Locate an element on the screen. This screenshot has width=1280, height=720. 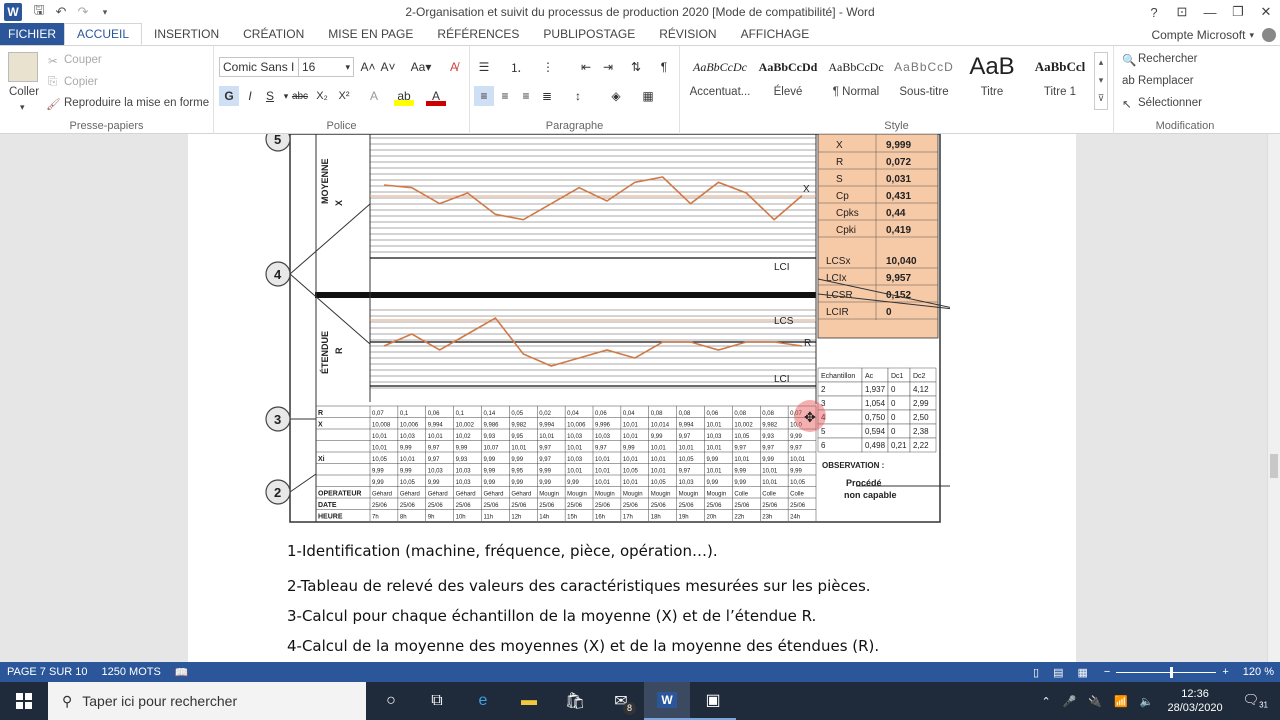
zoom-in-icon: + is located at coordinates (1225, 672).